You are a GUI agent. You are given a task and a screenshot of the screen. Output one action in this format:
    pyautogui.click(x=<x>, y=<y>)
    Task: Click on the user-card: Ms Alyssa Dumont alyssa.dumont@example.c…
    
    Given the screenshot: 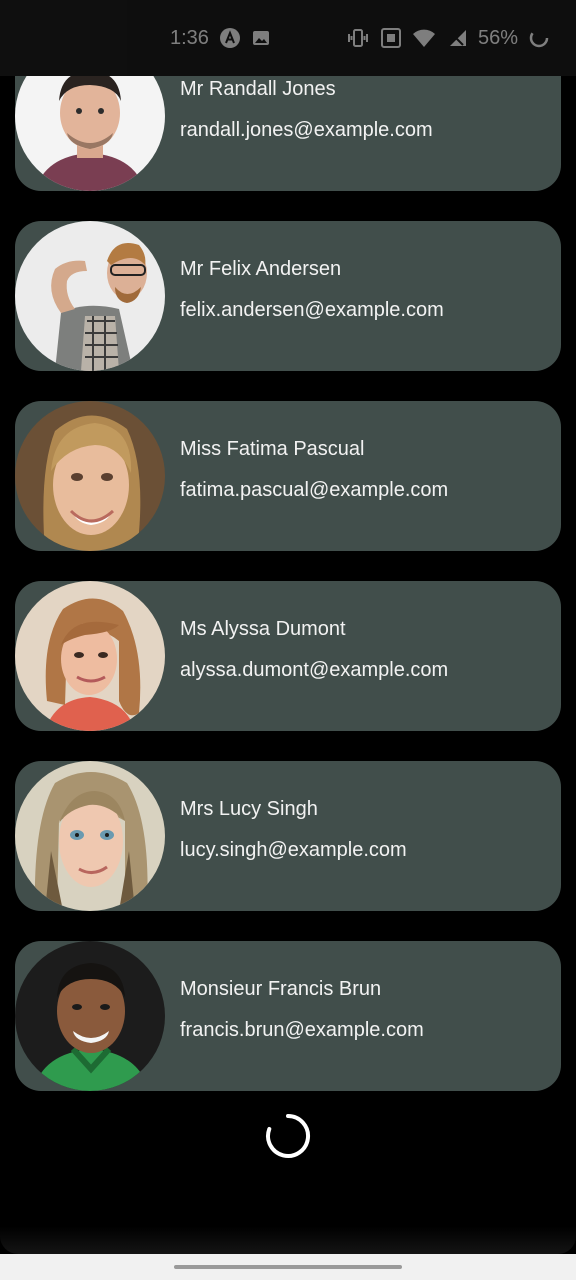 What is the action you would take?
    pyautogui.click(x=288, y=656)
    